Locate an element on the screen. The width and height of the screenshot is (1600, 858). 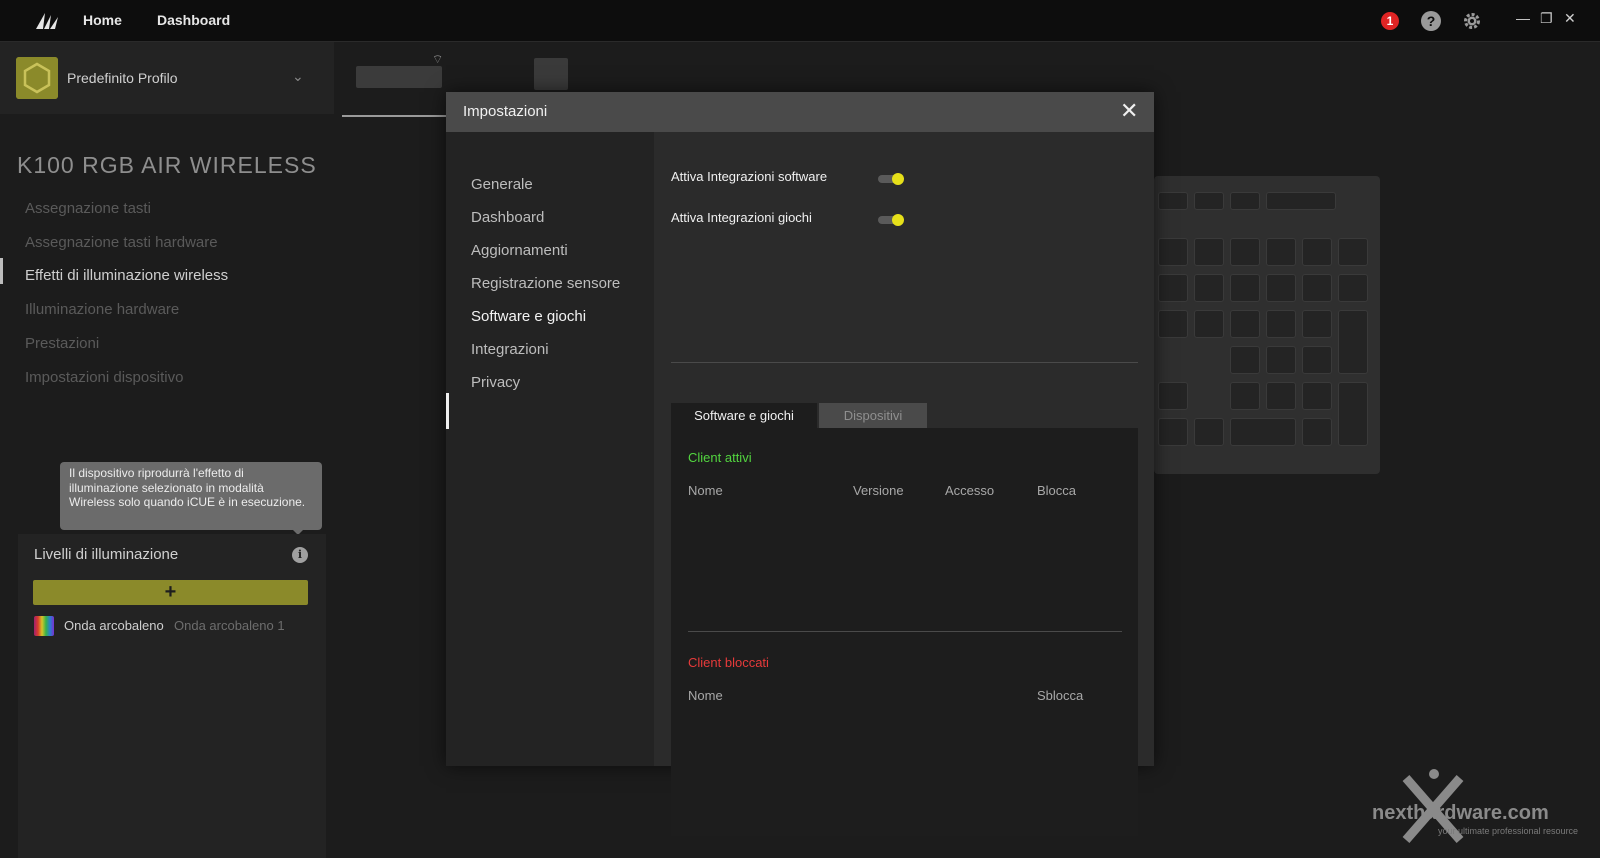
dialog-header: Impostazioni ✕ is located at coordinates (800, 112).